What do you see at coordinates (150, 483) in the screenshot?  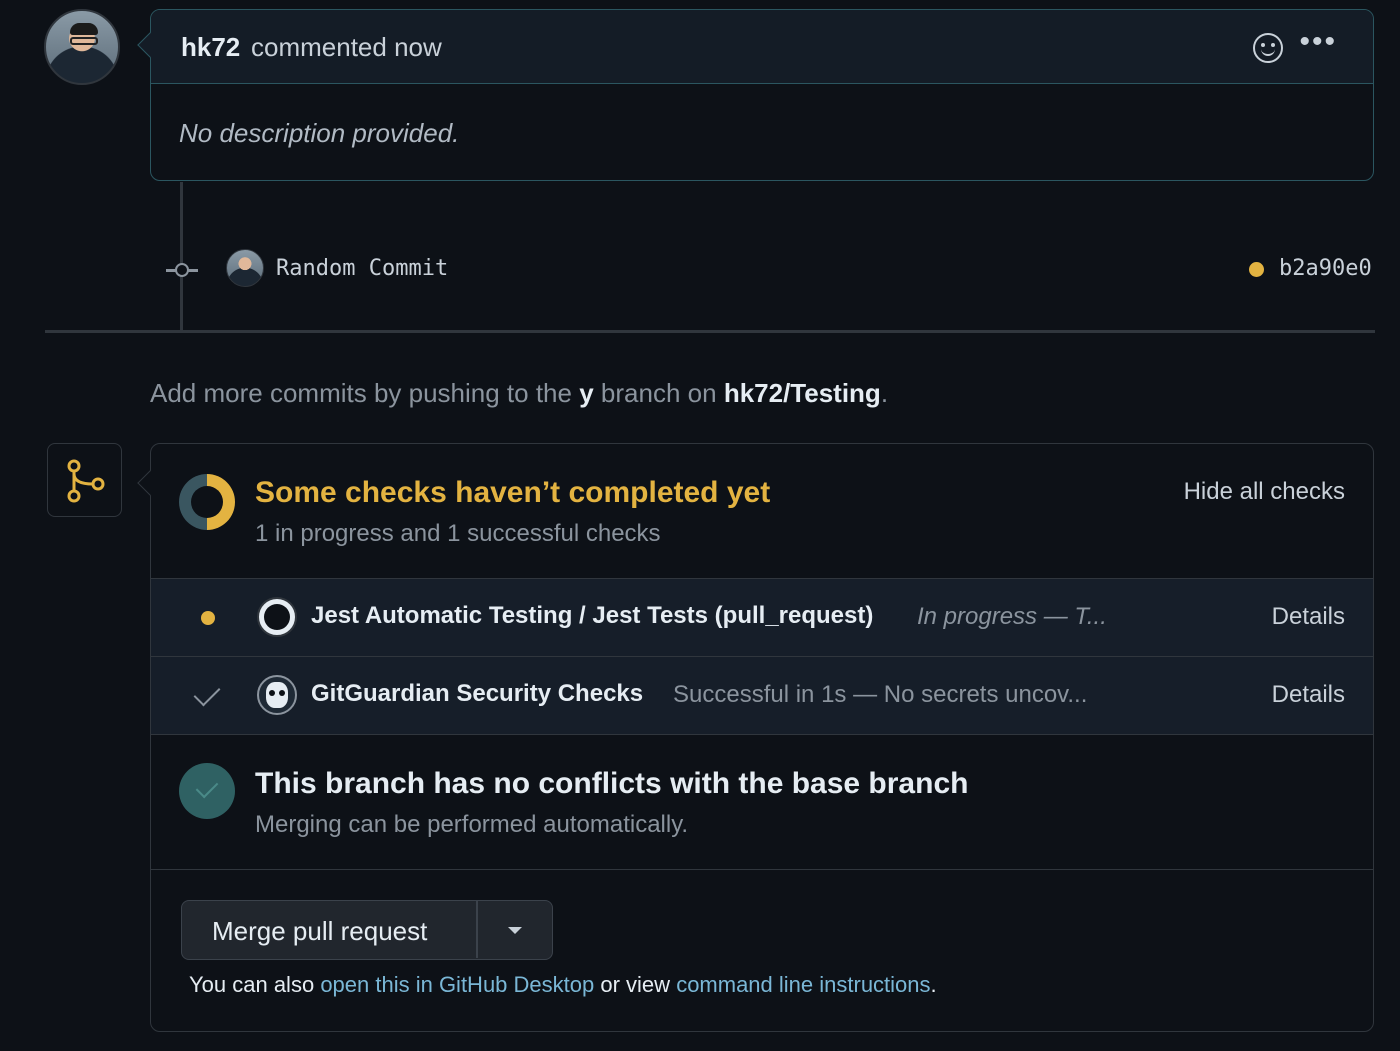 I see `merge-box-pointer` at bounding box center [150, 483].